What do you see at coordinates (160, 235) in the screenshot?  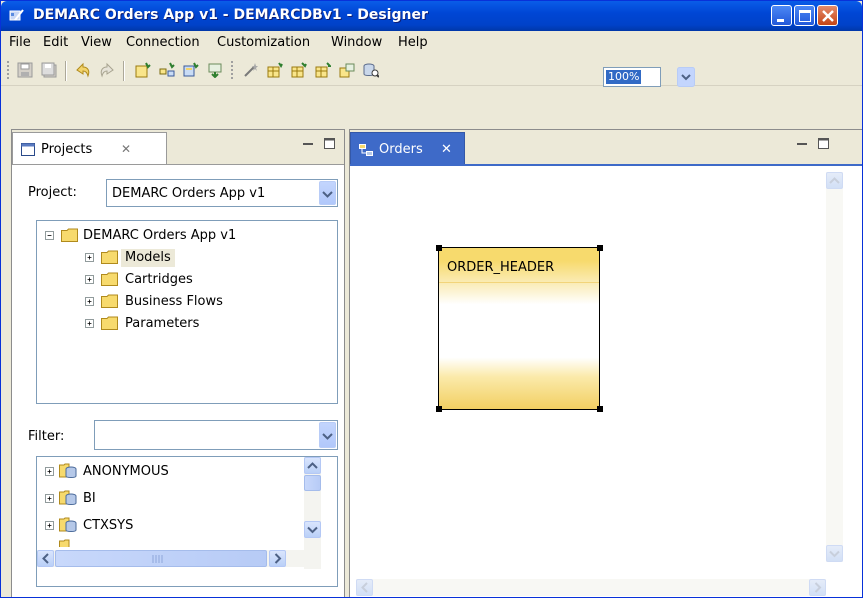 I see `tree-item-label: DEMARC Orders App v1` at bounding box center [160, 235].